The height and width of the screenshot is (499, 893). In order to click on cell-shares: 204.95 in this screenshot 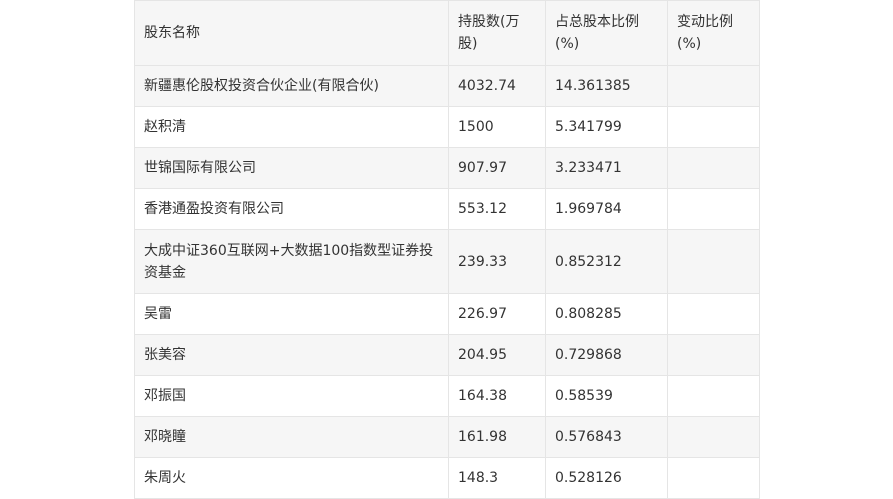, I will do `click(497, 355)`.